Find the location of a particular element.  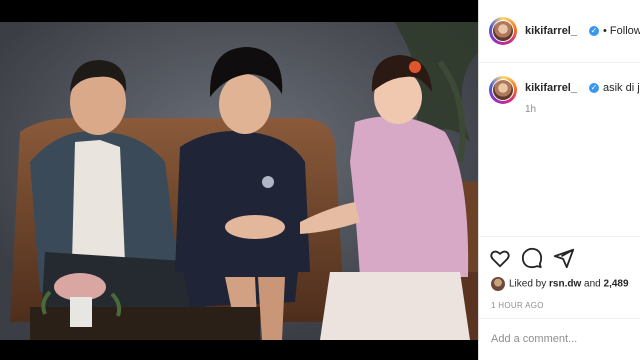

comment-box is located at coordinates (559, 339).